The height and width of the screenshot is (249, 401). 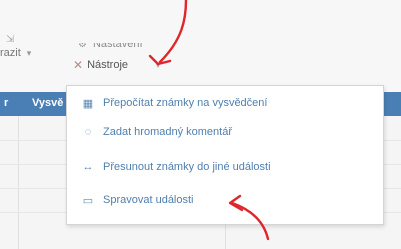 I want to click on zobrazit-dropdown: razit ▾, so click(x=15, y=53).